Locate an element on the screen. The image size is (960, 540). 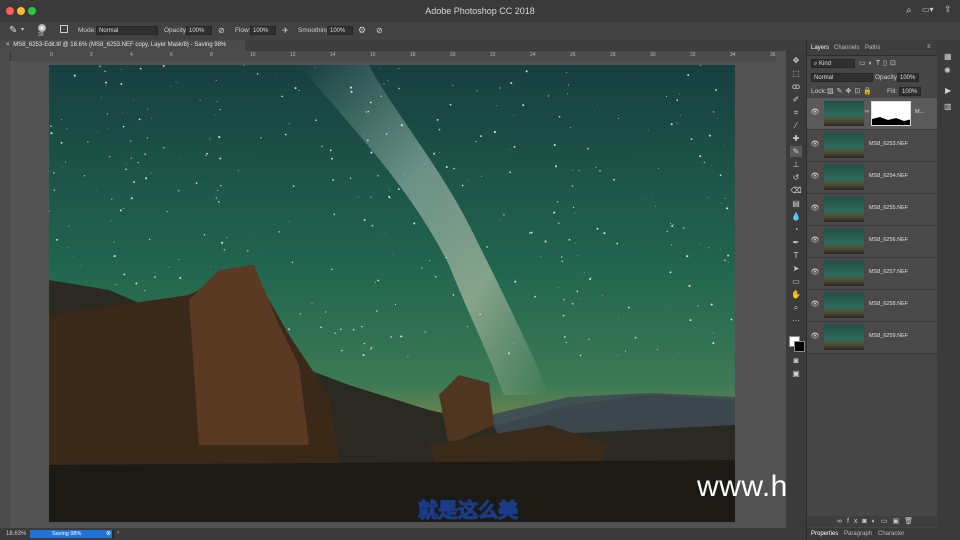
video-subtitle: 就是这么美 is located at coordinates (468, 510).